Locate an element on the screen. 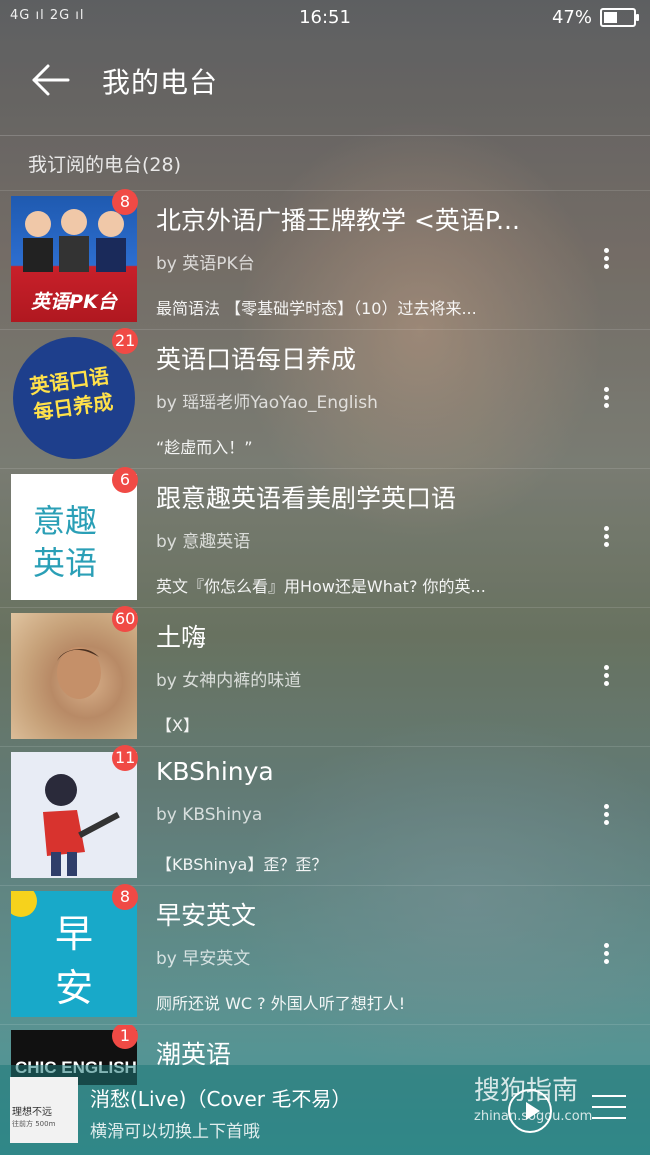  station-row: 11 KBShinya by KBShinya 【KBShinya】歪？歪？ is located at coordinates (325, 815).